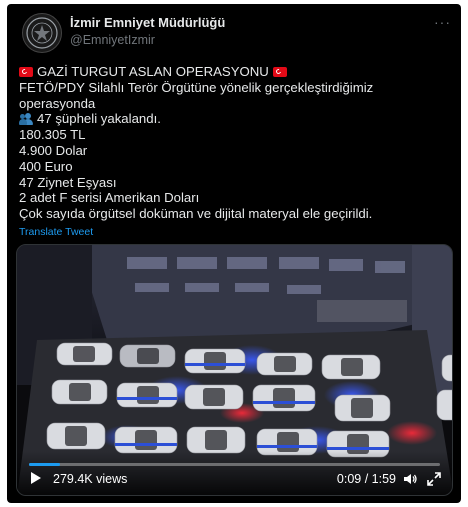  I want to click on tweet-line: 400 Euro, so click(46, 166).